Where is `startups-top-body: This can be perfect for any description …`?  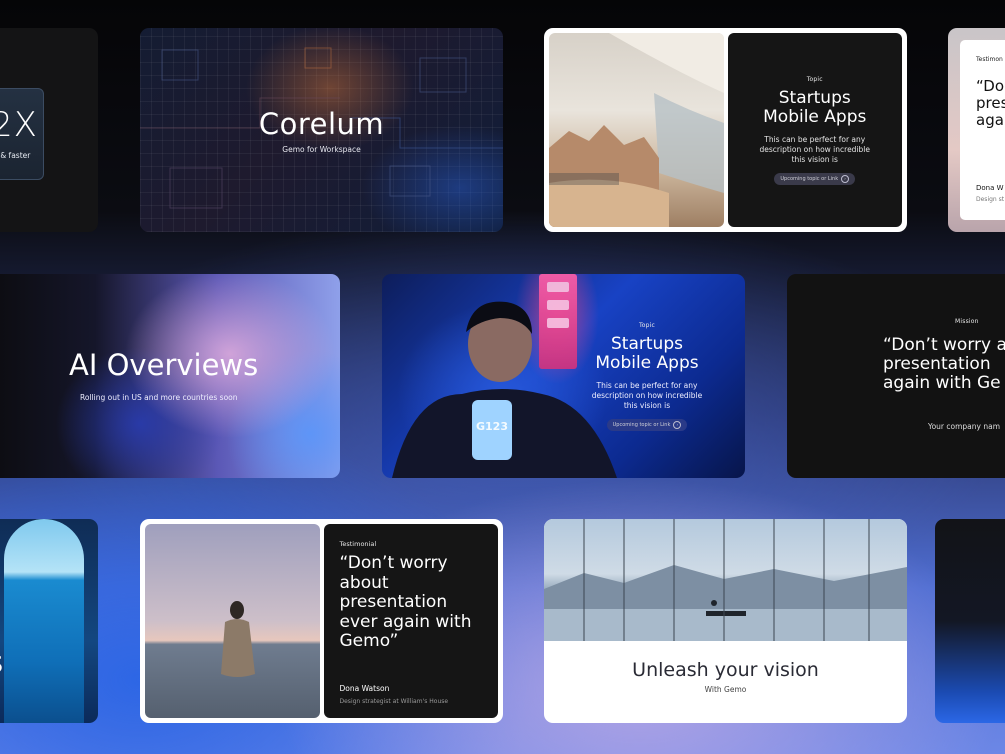
startups-top-body: This can be perfect for any description … is located at coordinates (814, 149).